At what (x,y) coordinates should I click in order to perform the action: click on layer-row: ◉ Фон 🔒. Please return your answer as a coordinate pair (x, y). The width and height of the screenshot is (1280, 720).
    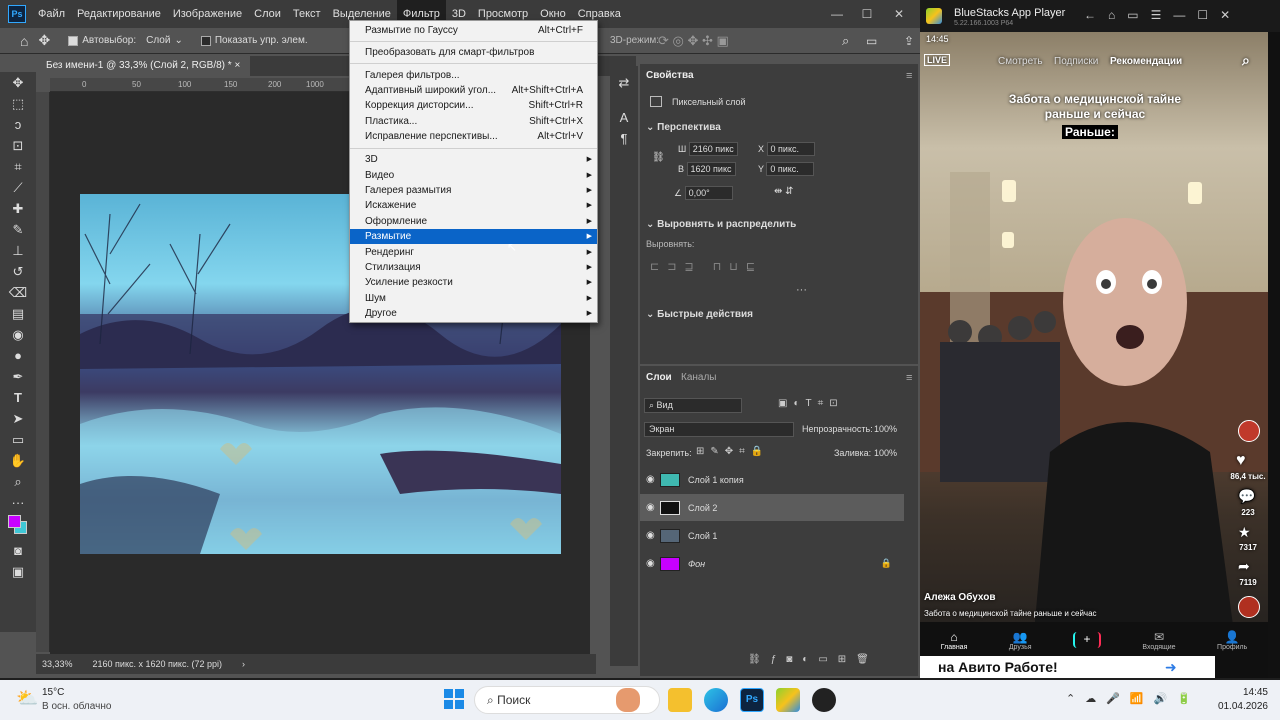
    Looking at the image, I should click on (772, 563).